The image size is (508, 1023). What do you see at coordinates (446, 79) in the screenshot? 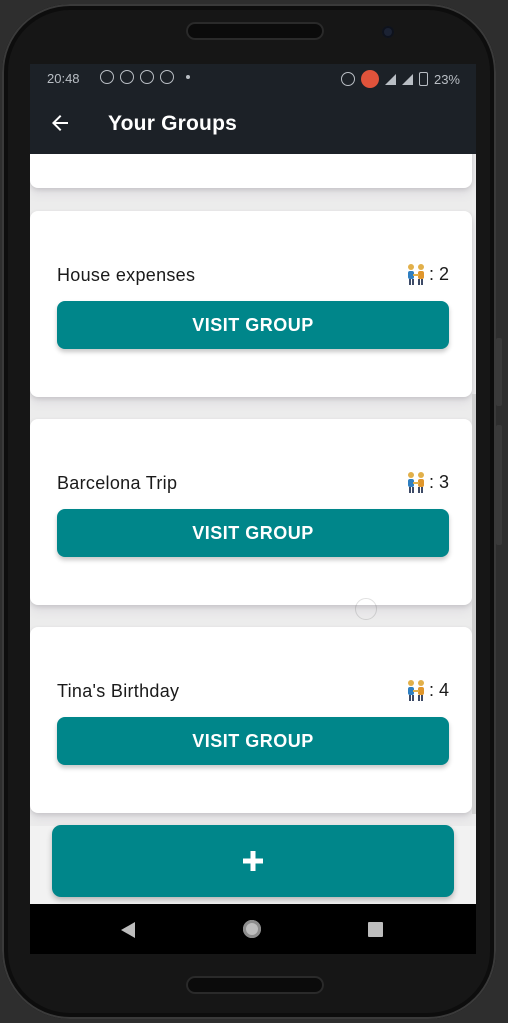
I see `battery-percent: 23%` at bounding box center [446, 79].